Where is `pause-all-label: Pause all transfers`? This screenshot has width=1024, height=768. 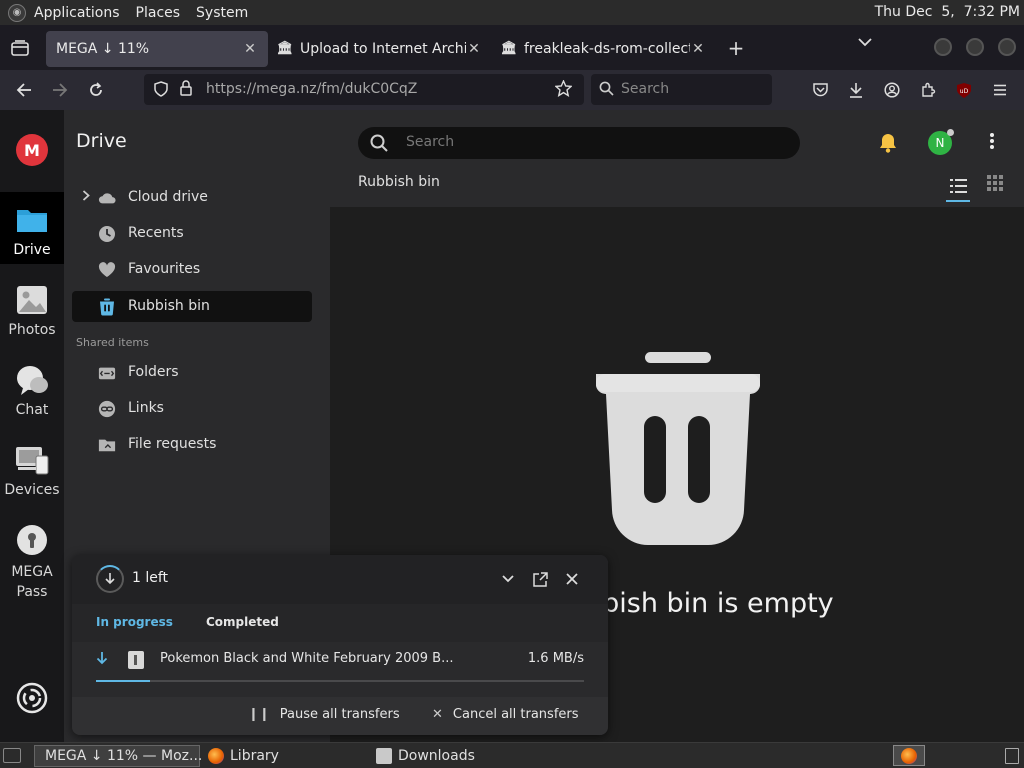
pause-all-label: Pause all transfers is located at coordinates (339, 714).